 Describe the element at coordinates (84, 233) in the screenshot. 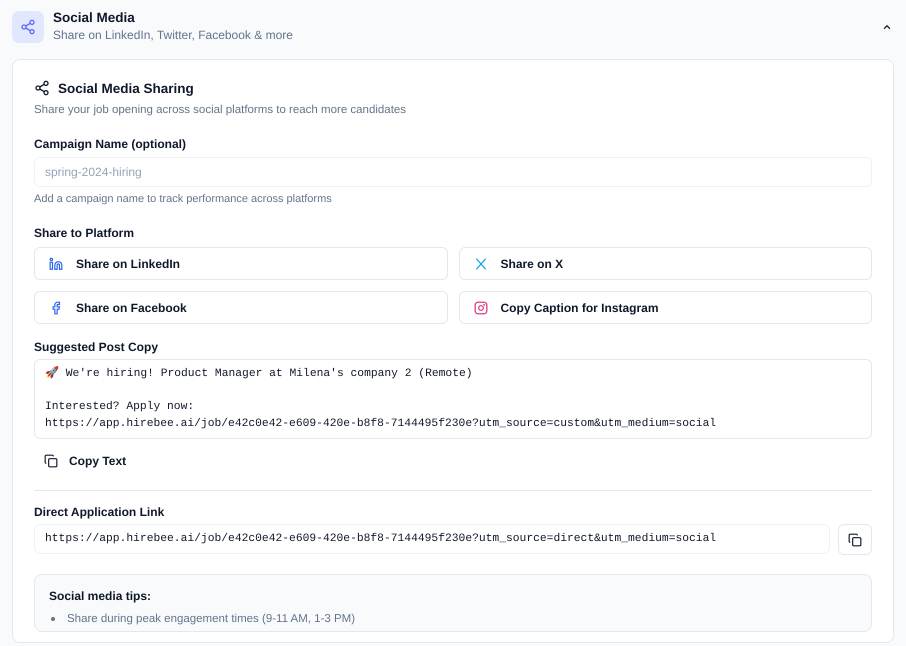

I see `field-label: Share to Platform` at that location.